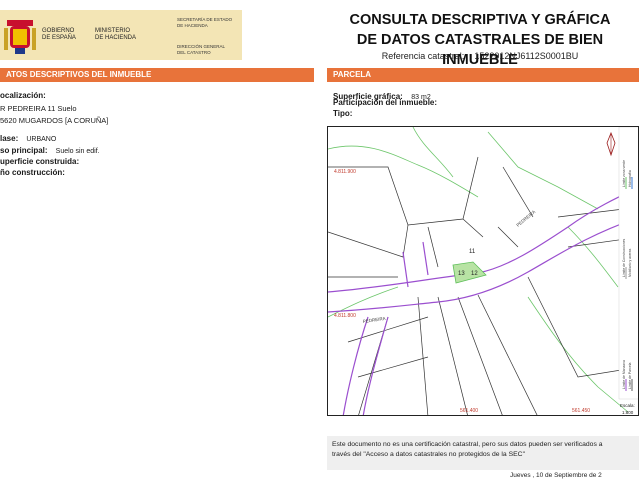 The height and width of the screenshot is (480, 639). I want to click on reference-value: 1522012NJ6112S0001BU, so click(526, 56).